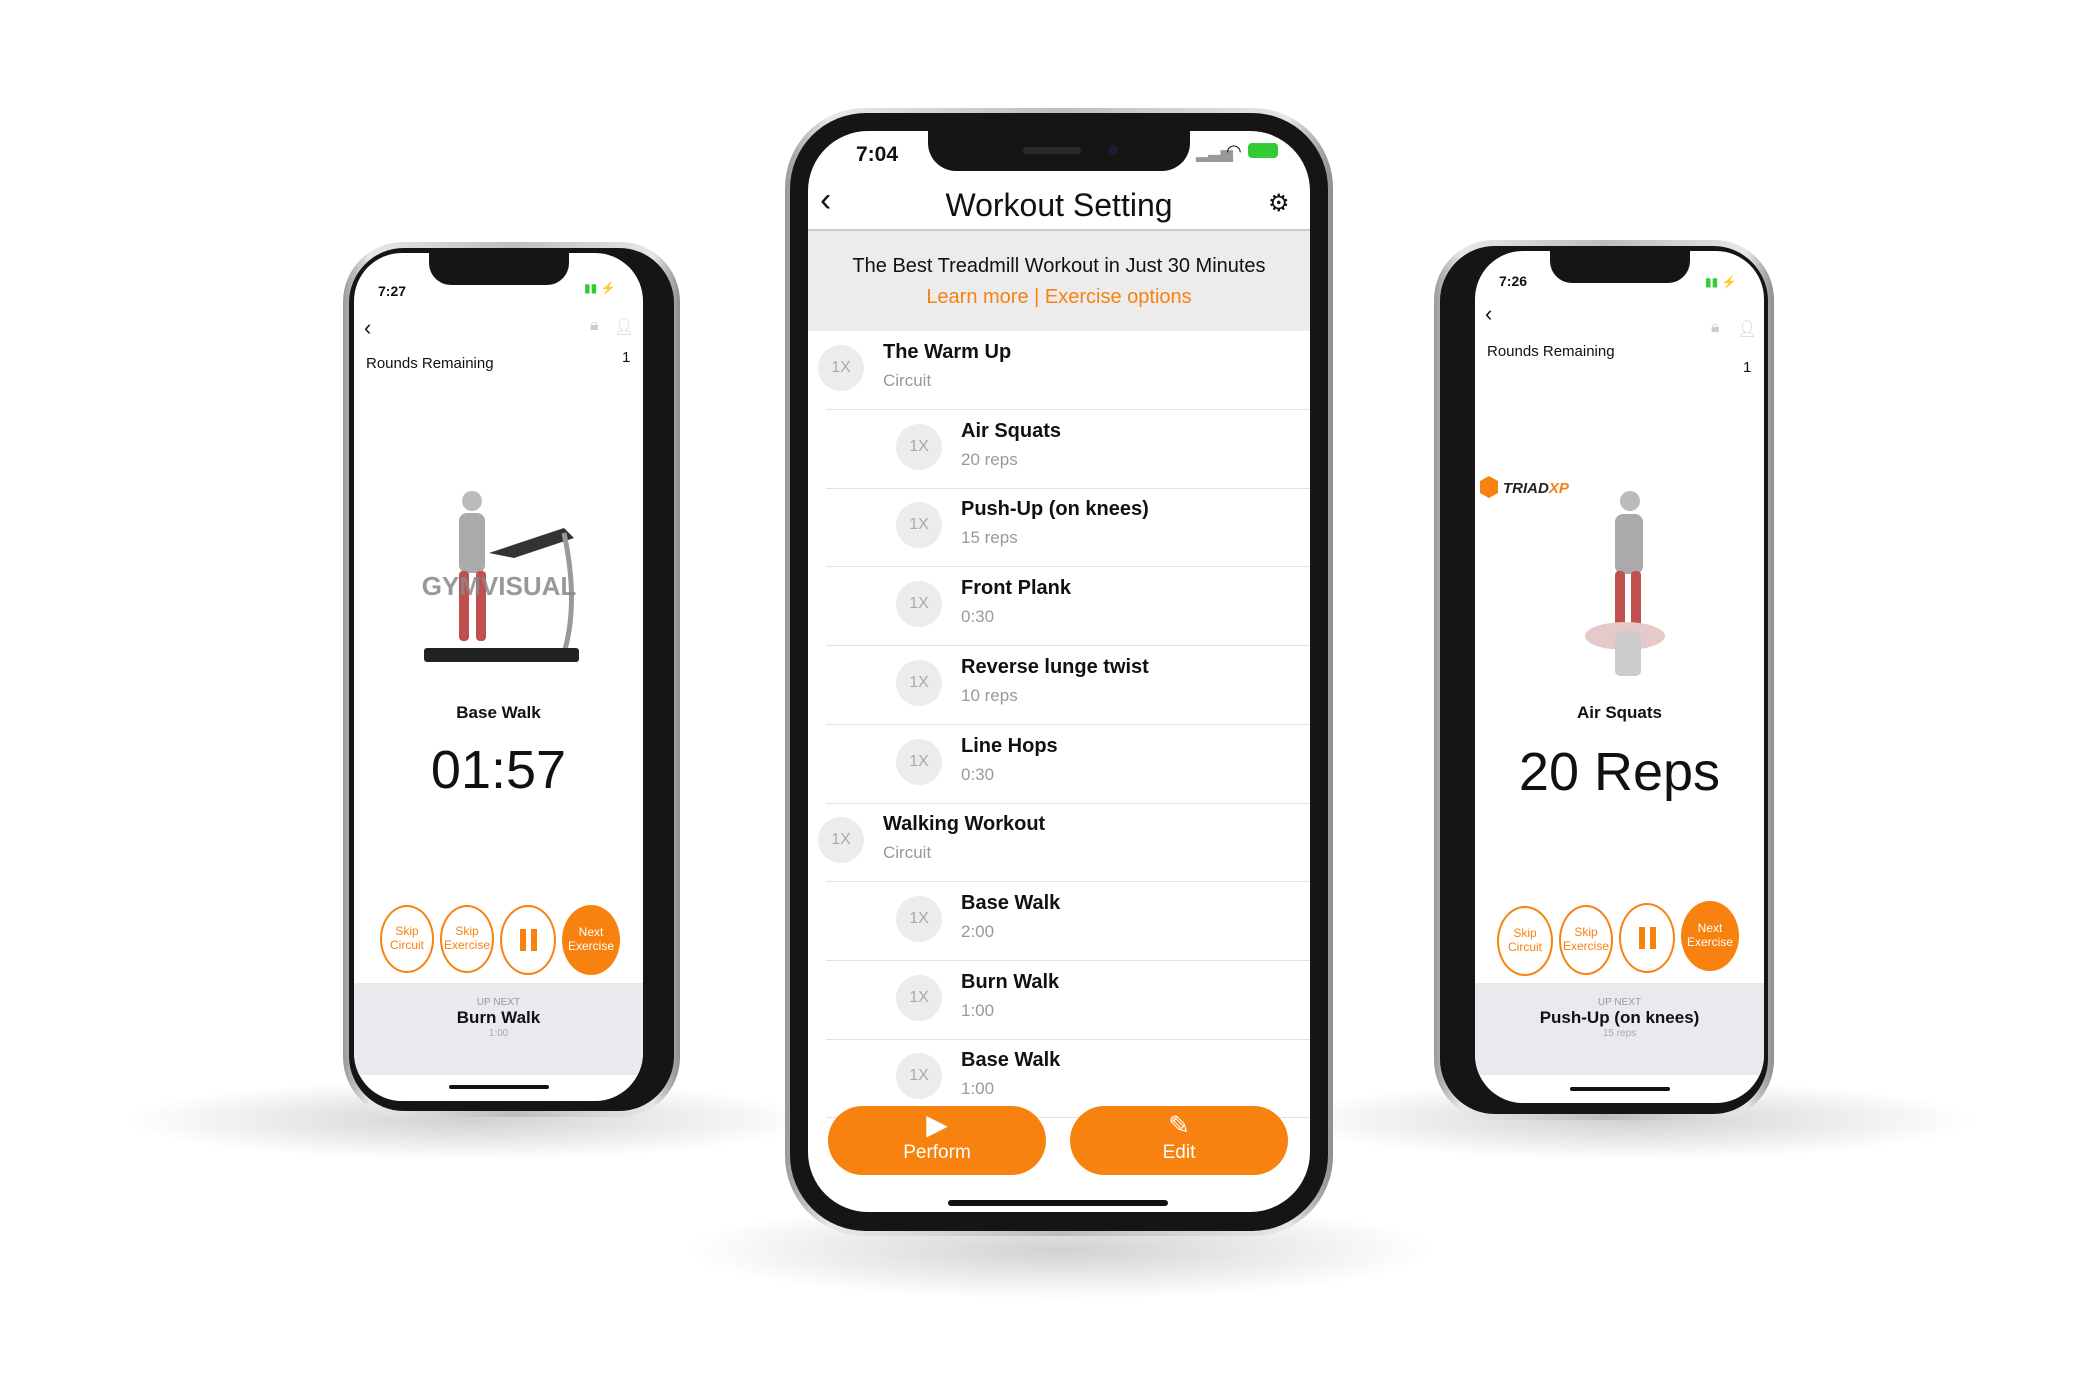 The image size is (2100, 1400). What do you see at coordinates (1009, 745) in the screenshot?
I see `row-title: Line Hops` at bounding box center [1009, 745].